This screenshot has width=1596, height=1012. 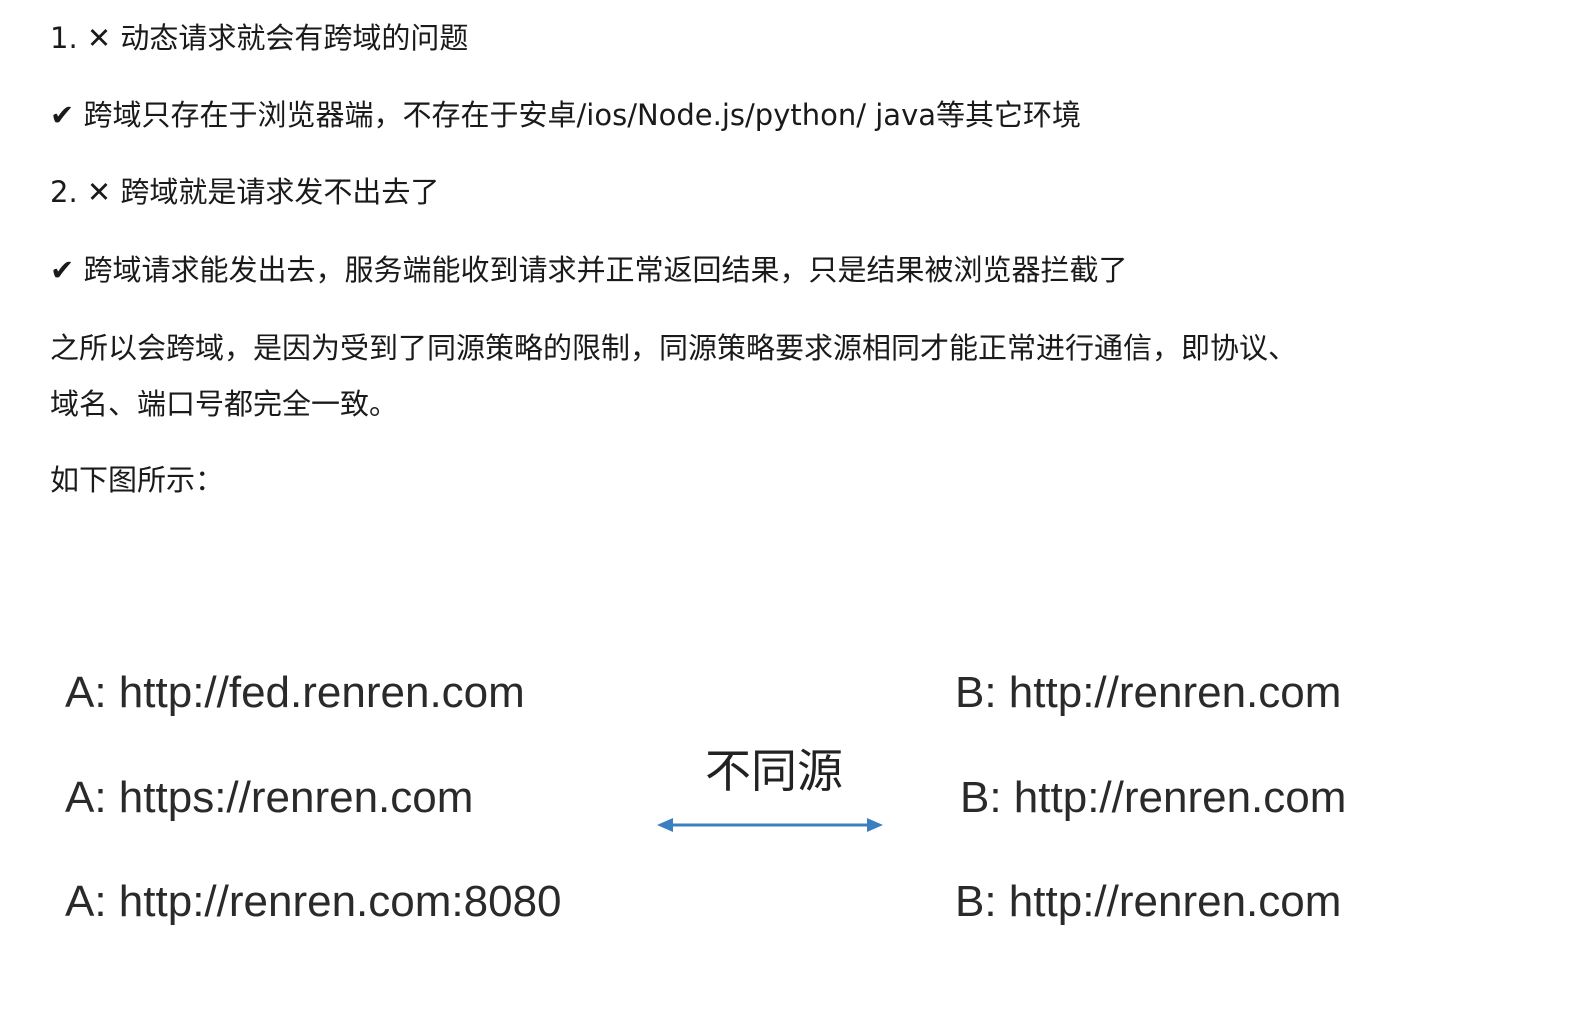 I want to click on origin-b-1: B: http://renren.com, so click(x=1148, y=692).